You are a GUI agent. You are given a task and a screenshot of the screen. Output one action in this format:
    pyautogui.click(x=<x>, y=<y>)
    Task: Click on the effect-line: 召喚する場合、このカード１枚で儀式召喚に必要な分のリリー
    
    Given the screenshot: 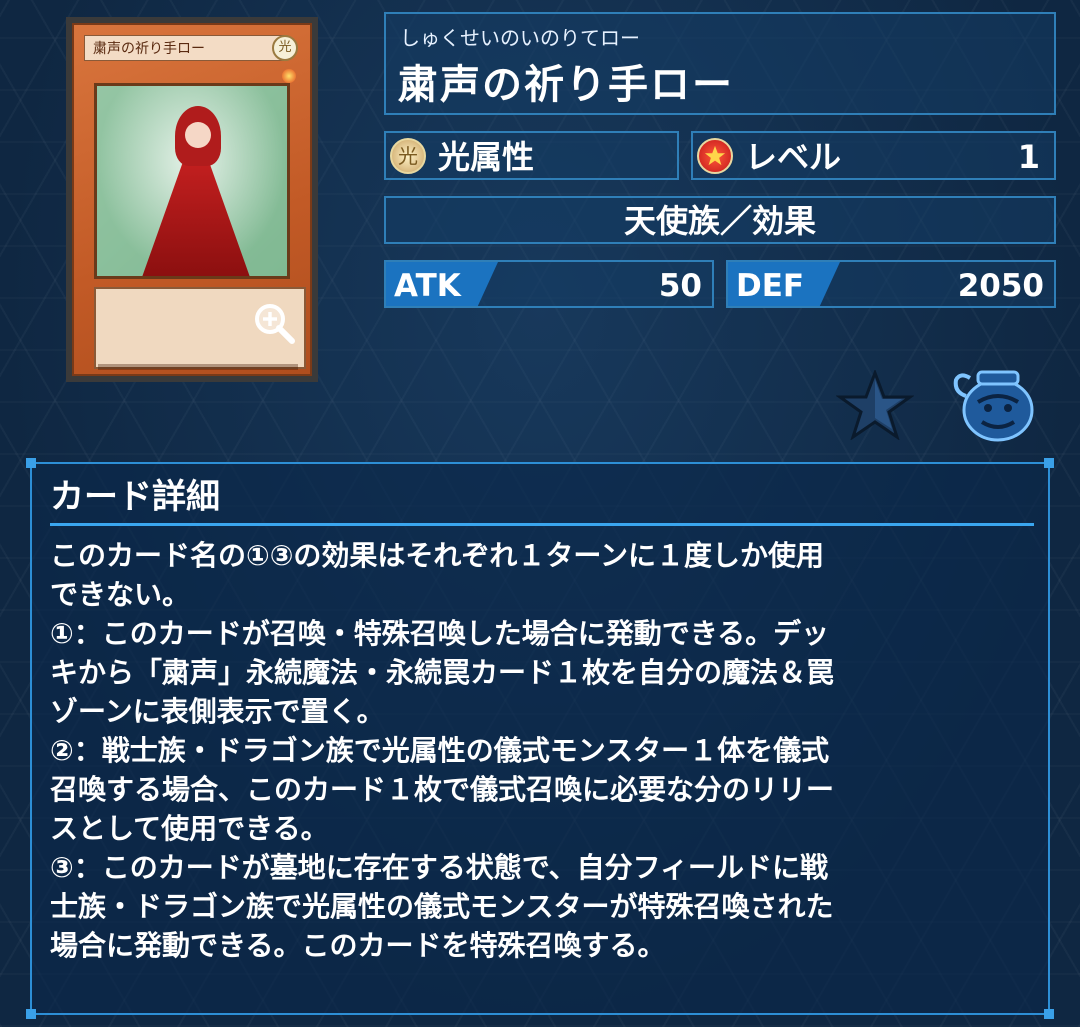 What is the action you would take?
    pyautogui.click(x=442, y=789)
    